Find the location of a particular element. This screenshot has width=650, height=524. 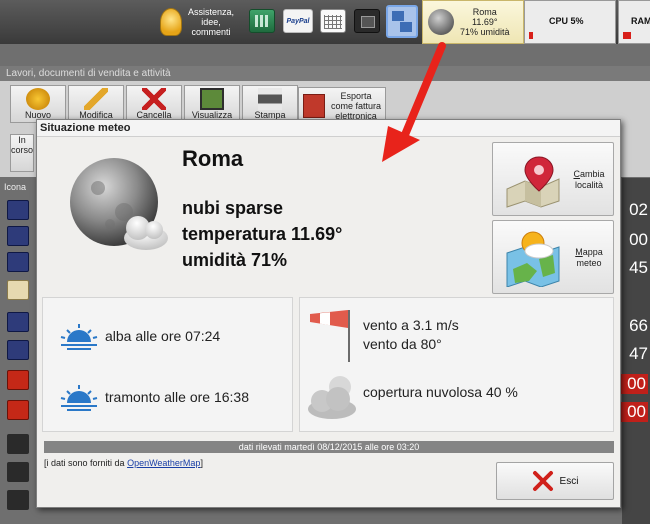

change-location-line: località is located at coordinates (588, 185).